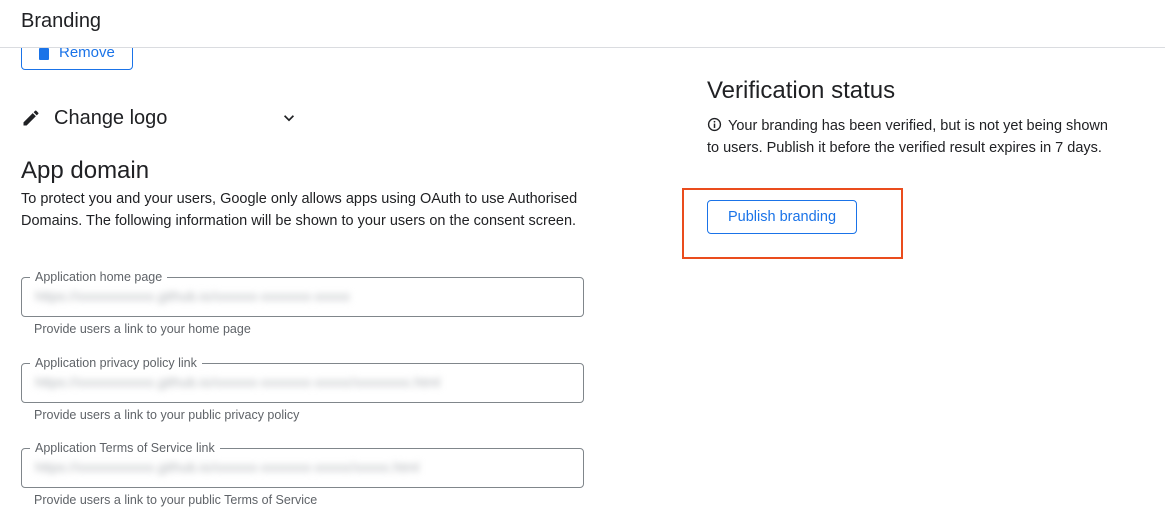  Describe the element at coordinates (714, 124) in the screenshot. I see `info-icon` at that location.